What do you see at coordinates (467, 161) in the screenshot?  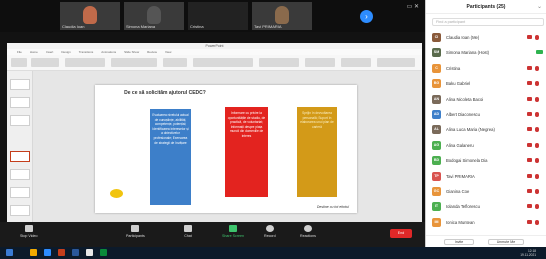 I see `participant-name: Bodogai Simonela Dia` at bounding box center [467, 161].